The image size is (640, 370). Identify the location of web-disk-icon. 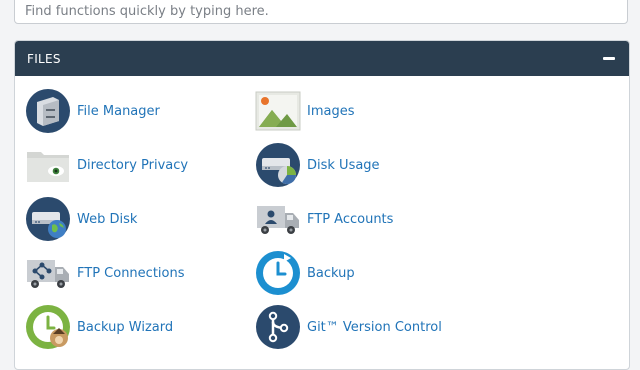
(48, 219).